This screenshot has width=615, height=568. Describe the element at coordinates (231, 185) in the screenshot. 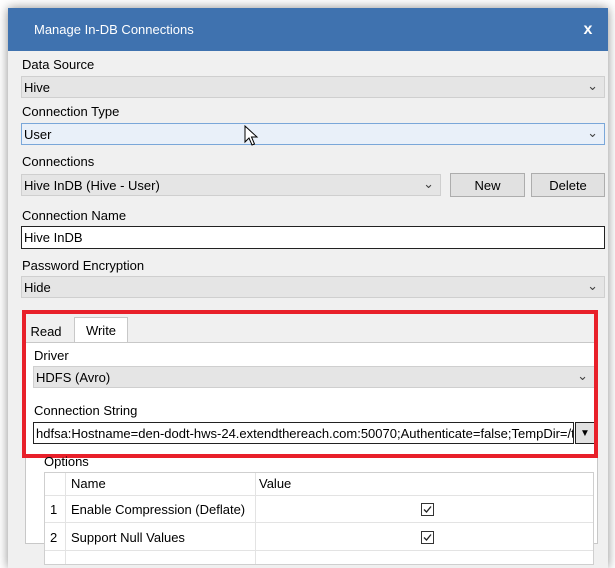

I see `connections-select: Hive InDB (Hive - User) ⌄` at that location.